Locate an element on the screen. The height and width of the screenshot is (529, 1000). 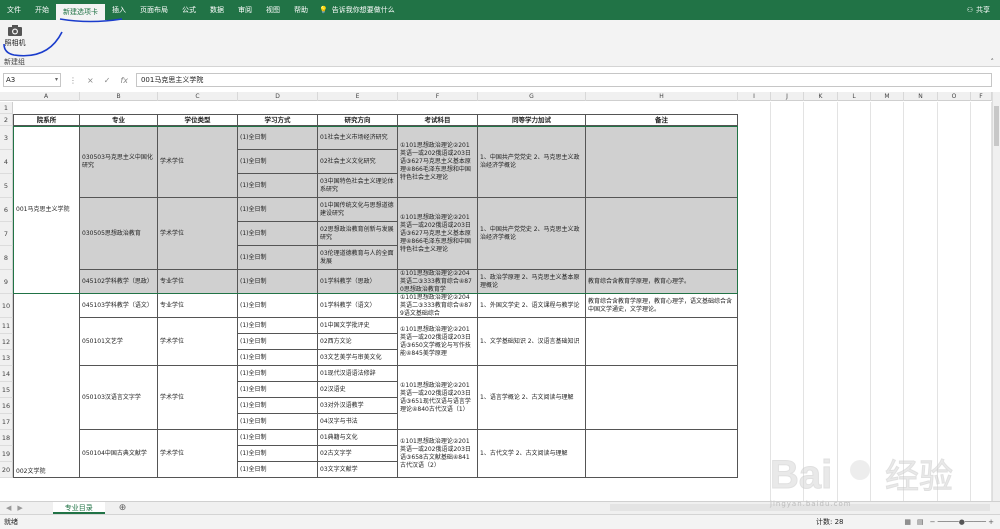
column-header: G is located at coordinates (532, 96).